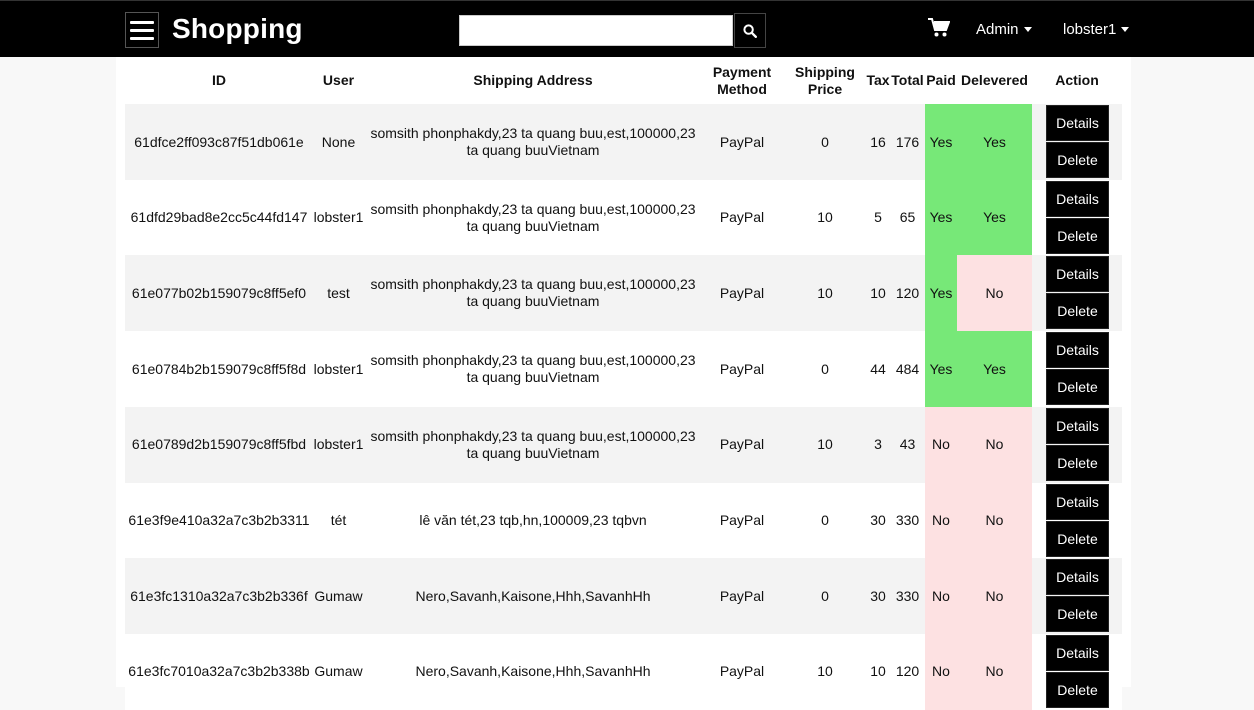  What do you see at coordinates (878, 141) in the screenshot?
I see `cell-tax: 16` at bounding box center [878, 141].